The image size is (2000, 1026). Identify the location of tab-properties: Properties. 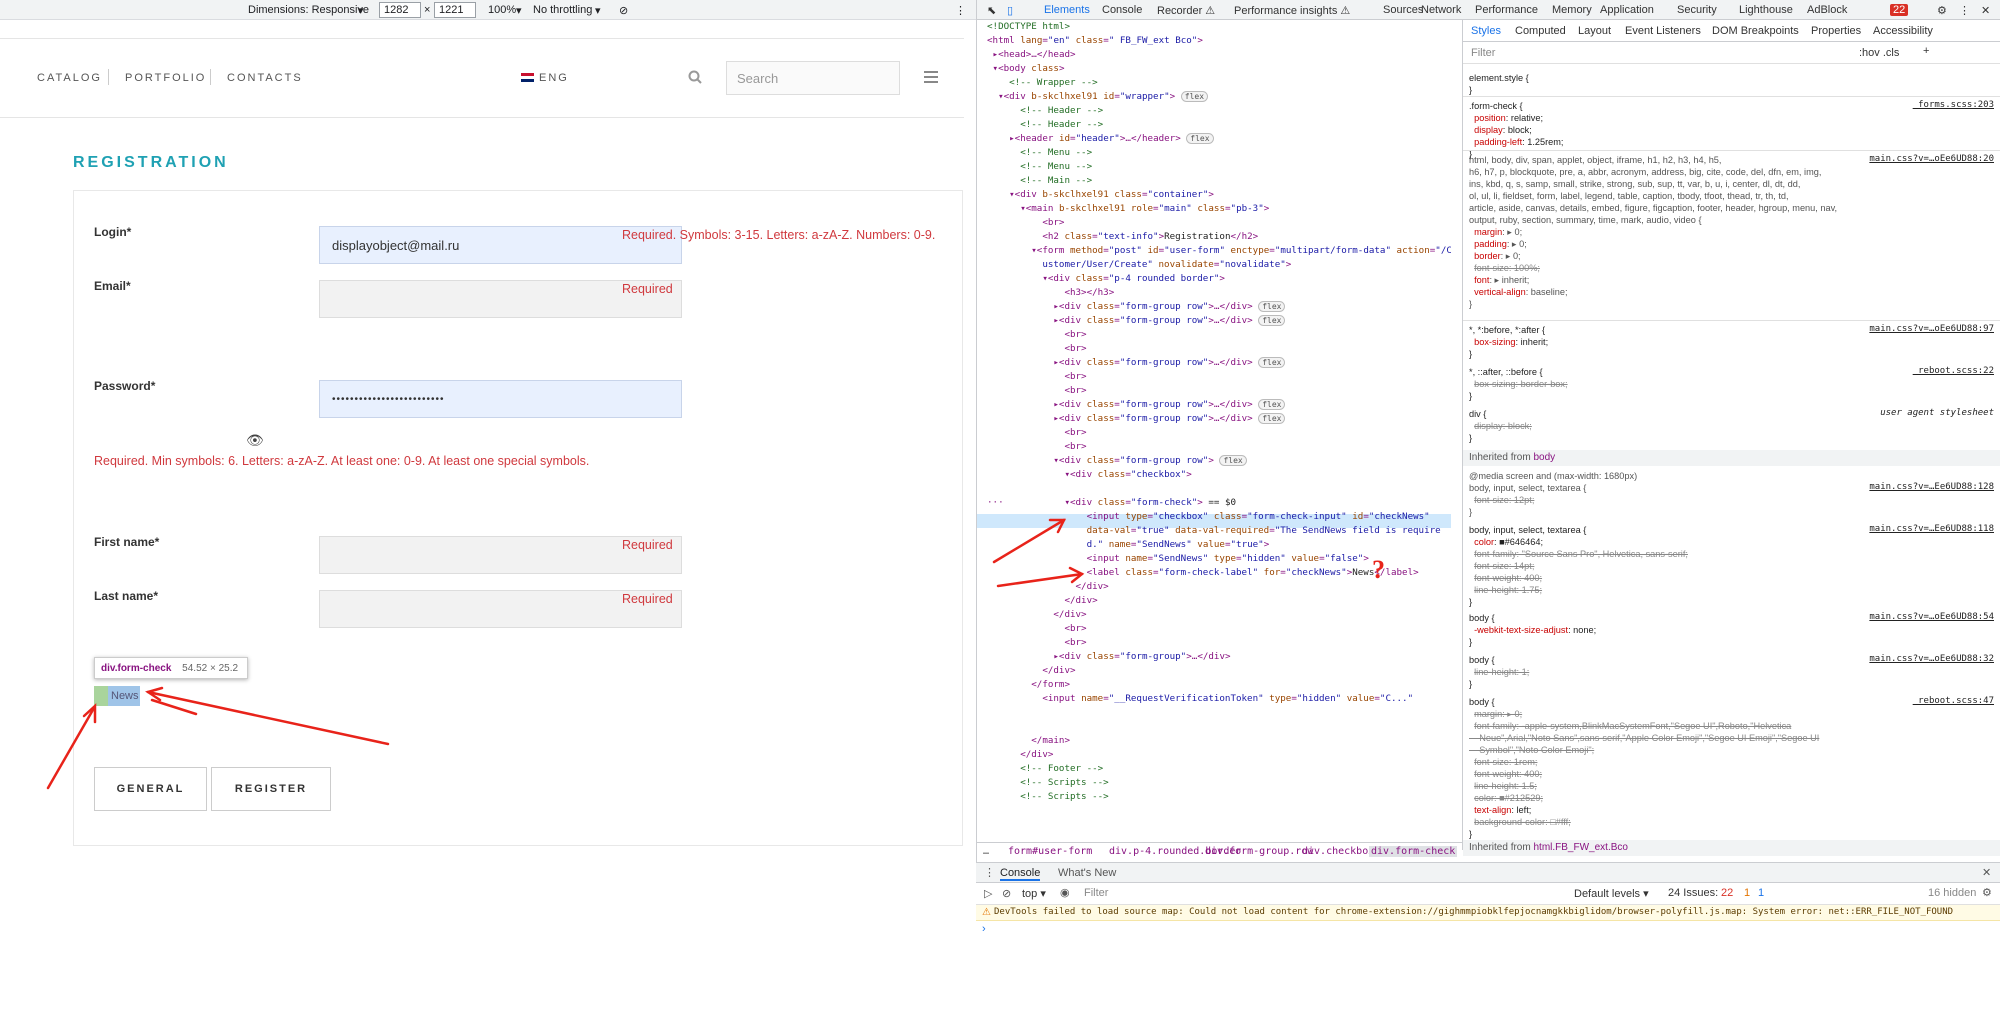
(1836, 31).